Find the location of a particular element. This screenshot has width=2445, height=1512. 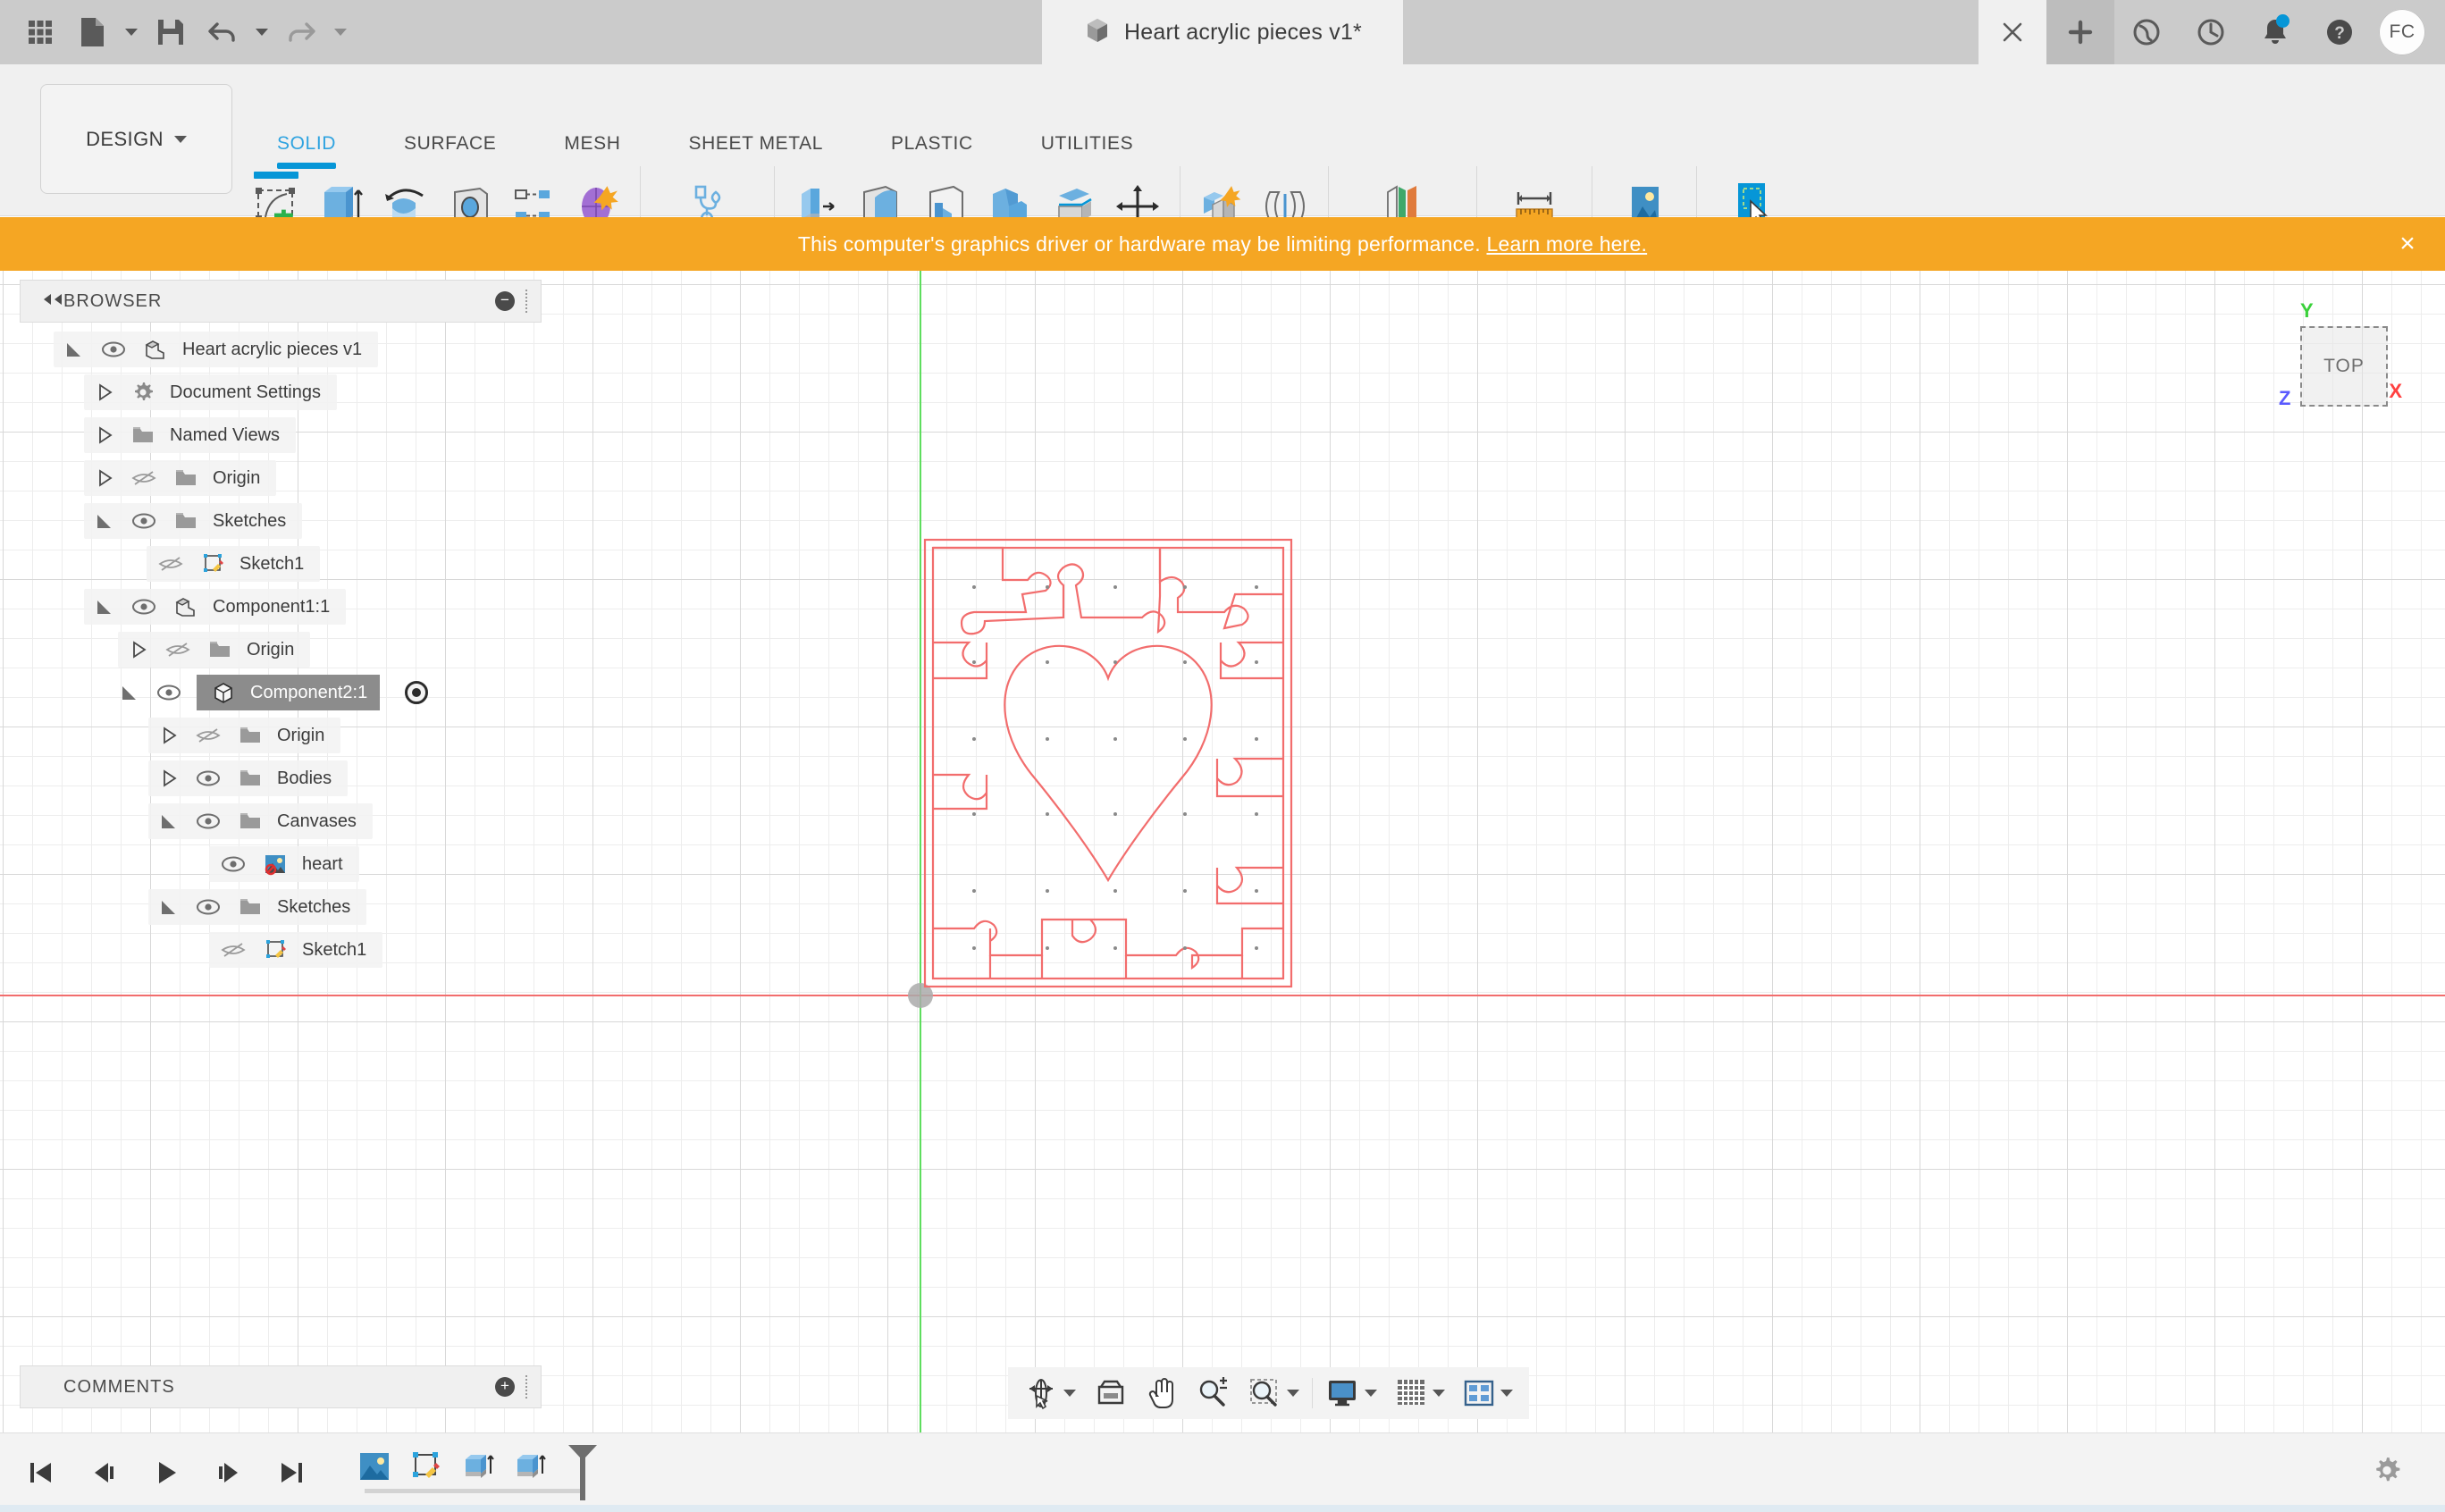

redo-dropdown is located at coordinates (340, 32).